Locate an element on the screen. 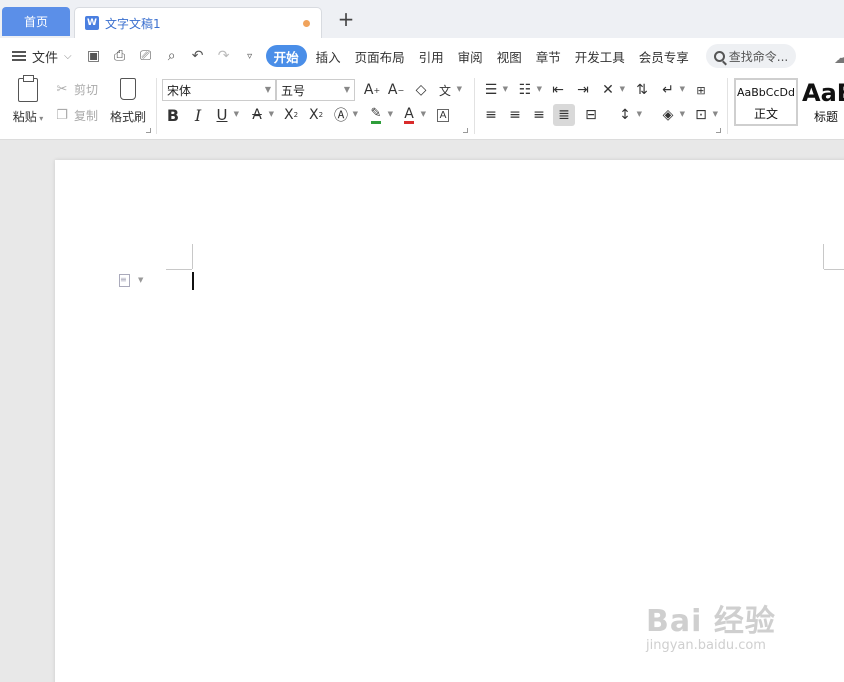  clipboard-group-launcher is located at coordinates (148, 130).